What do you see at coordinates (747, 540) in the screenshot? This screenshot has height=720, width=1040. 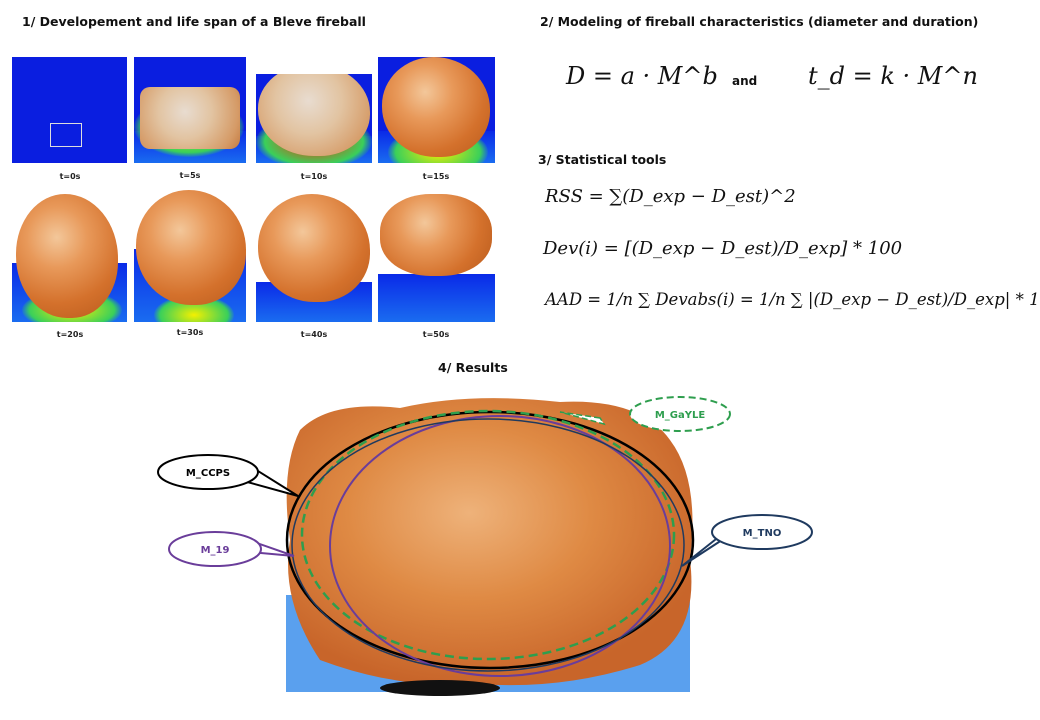 I see `callout-m-tno: M_TNO` at bounding box center [747, 540].